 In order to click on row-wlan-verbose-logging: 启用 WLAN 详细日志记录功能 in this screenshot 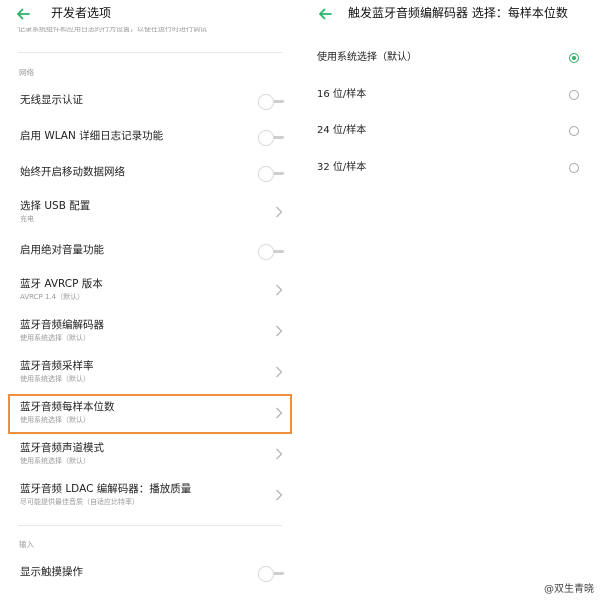, I will do `click(150, 138)`.